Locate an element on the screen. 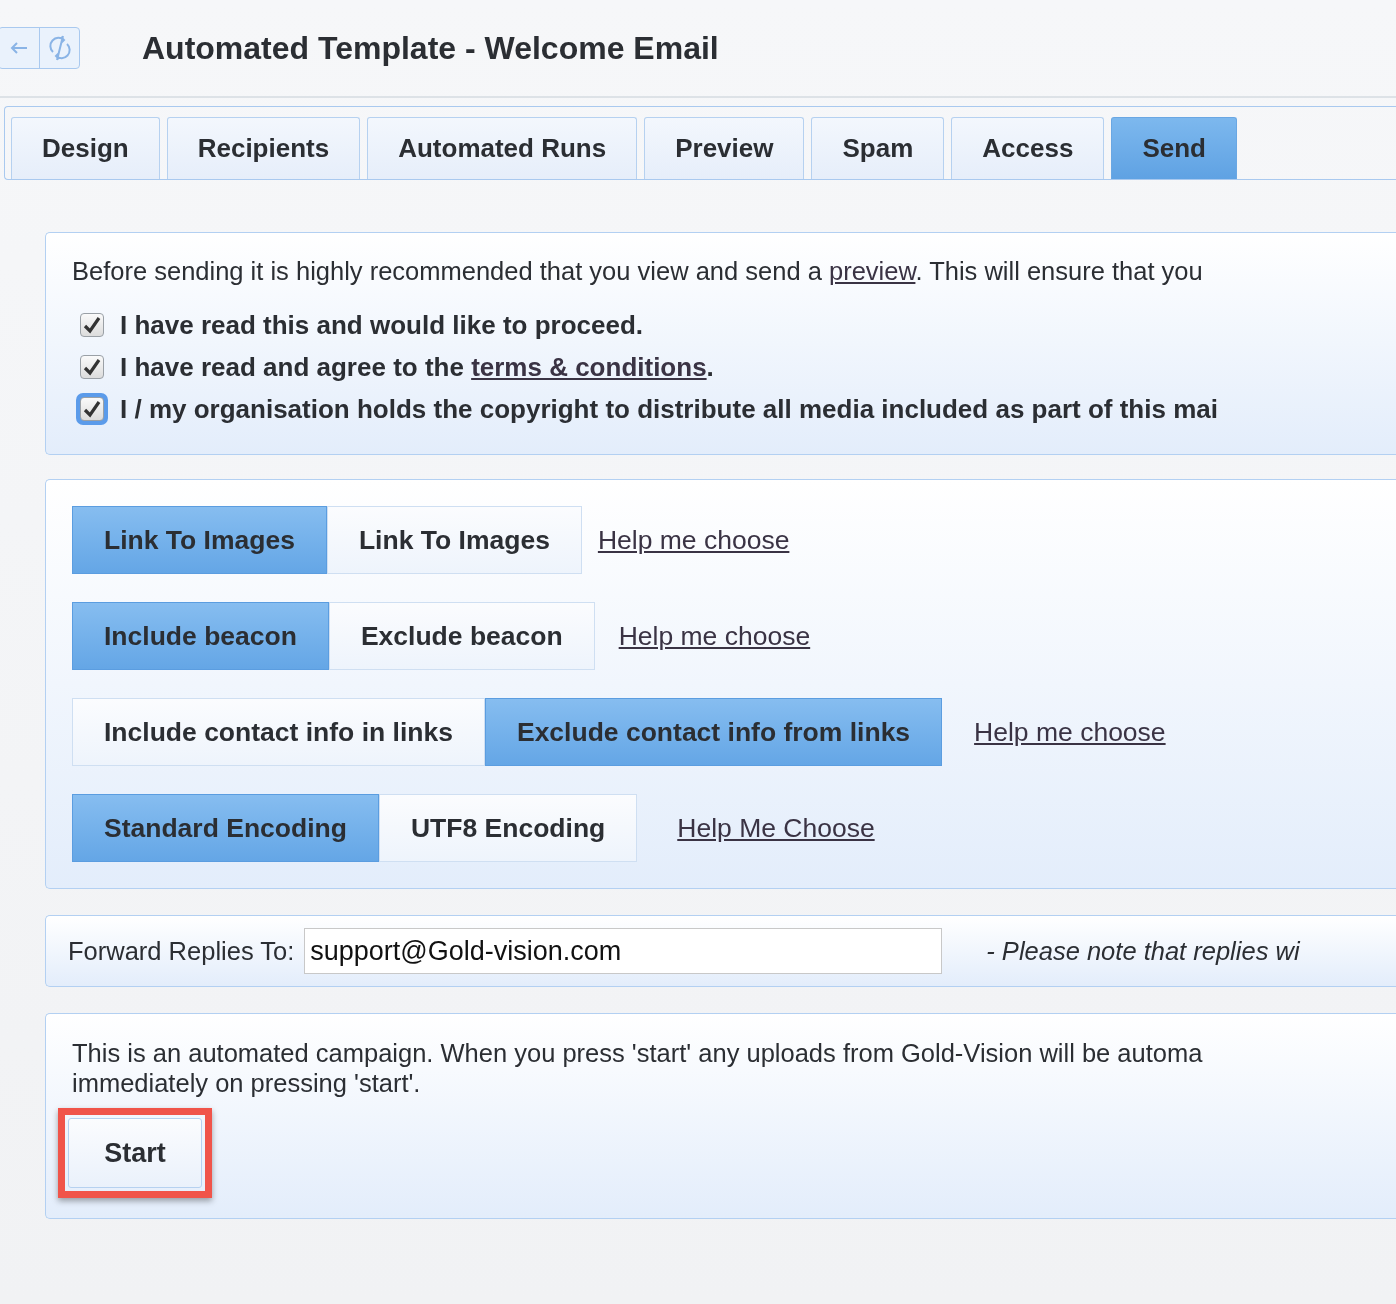 The width and height of the screenshot is (1396, 1304). checkbox-label: I have read and agree to the terms & conditions. is located at coordinates (417, 367).